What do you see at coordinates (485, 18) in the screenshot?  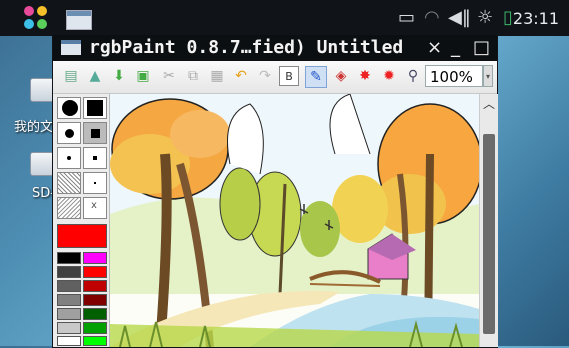 I see `brightness-icon: ☼` at bounding box center [485, 18].